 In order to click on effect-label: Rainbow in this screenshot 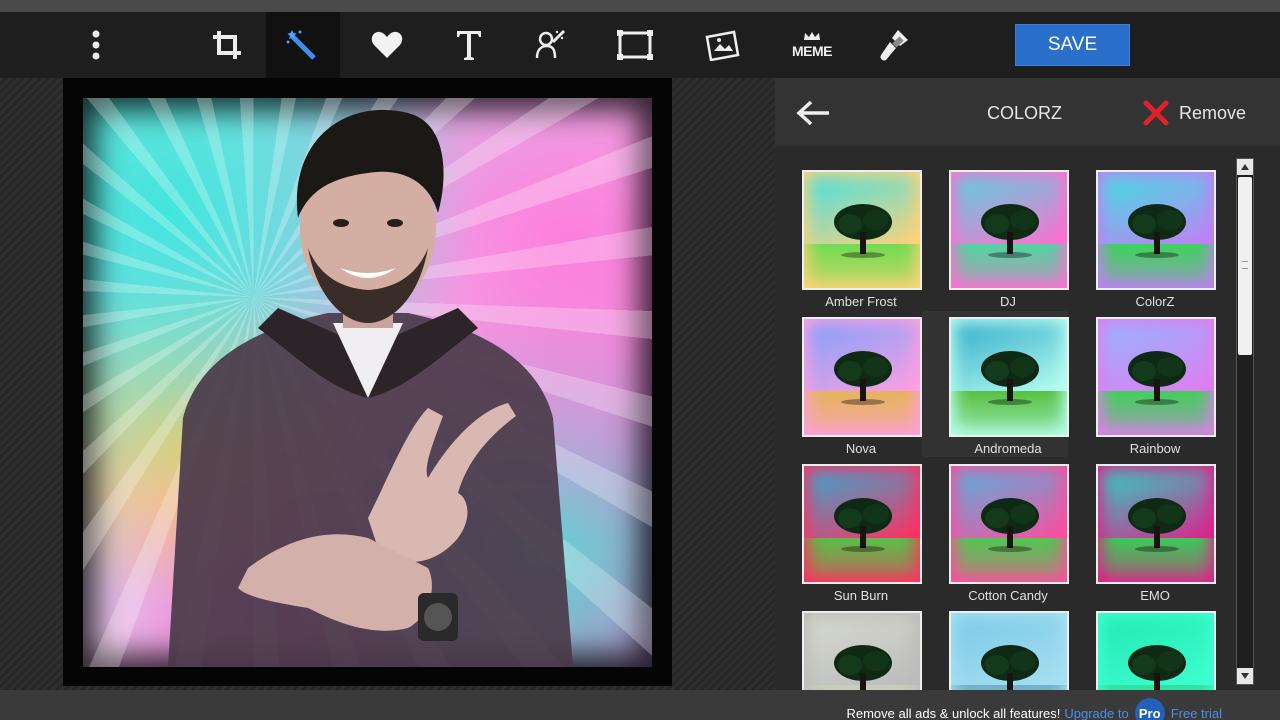, I will do `click(1155, 448)`.